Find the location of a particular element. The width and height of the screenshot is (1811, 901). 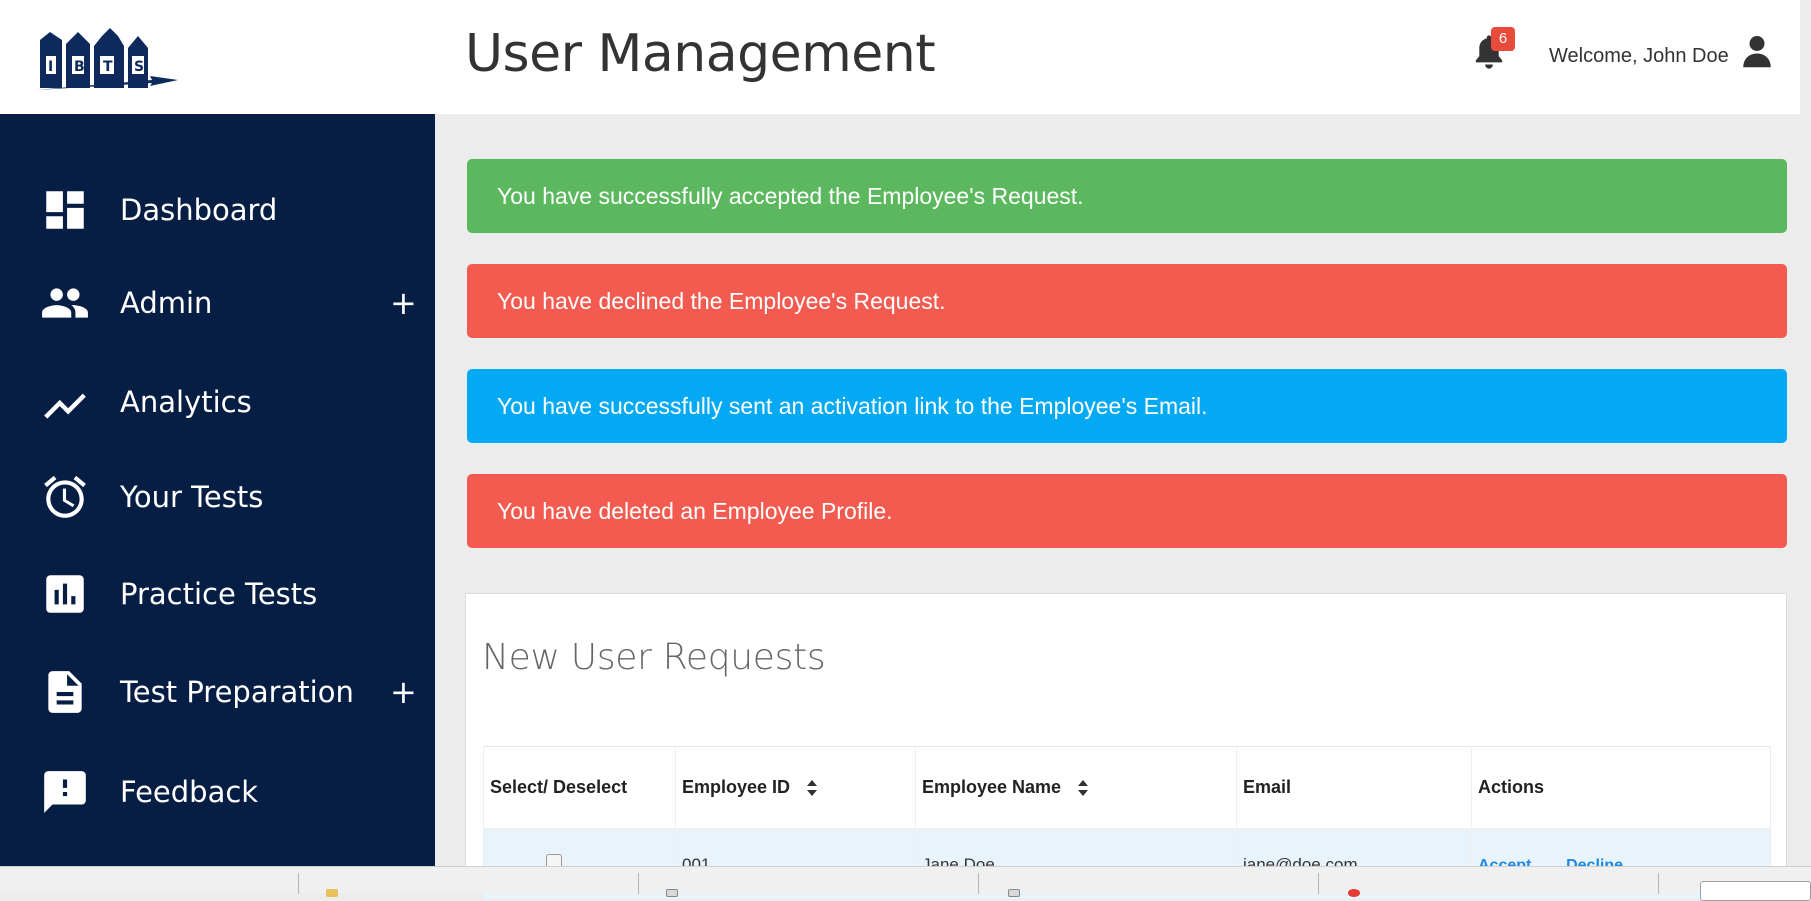

alert-deleted: You have deleted an Employee Profile. is located at coordinates (1127, 511).